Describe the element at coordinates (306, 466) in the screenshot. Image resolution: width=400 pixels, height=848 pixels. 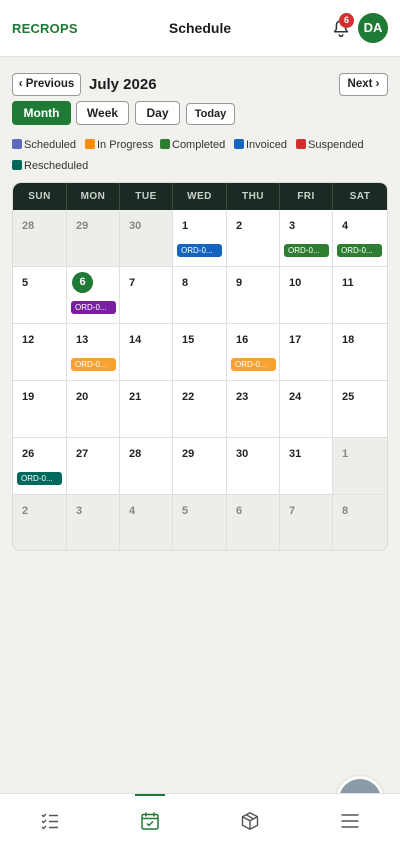
I see `calendar-day-cell: 31` at that location.